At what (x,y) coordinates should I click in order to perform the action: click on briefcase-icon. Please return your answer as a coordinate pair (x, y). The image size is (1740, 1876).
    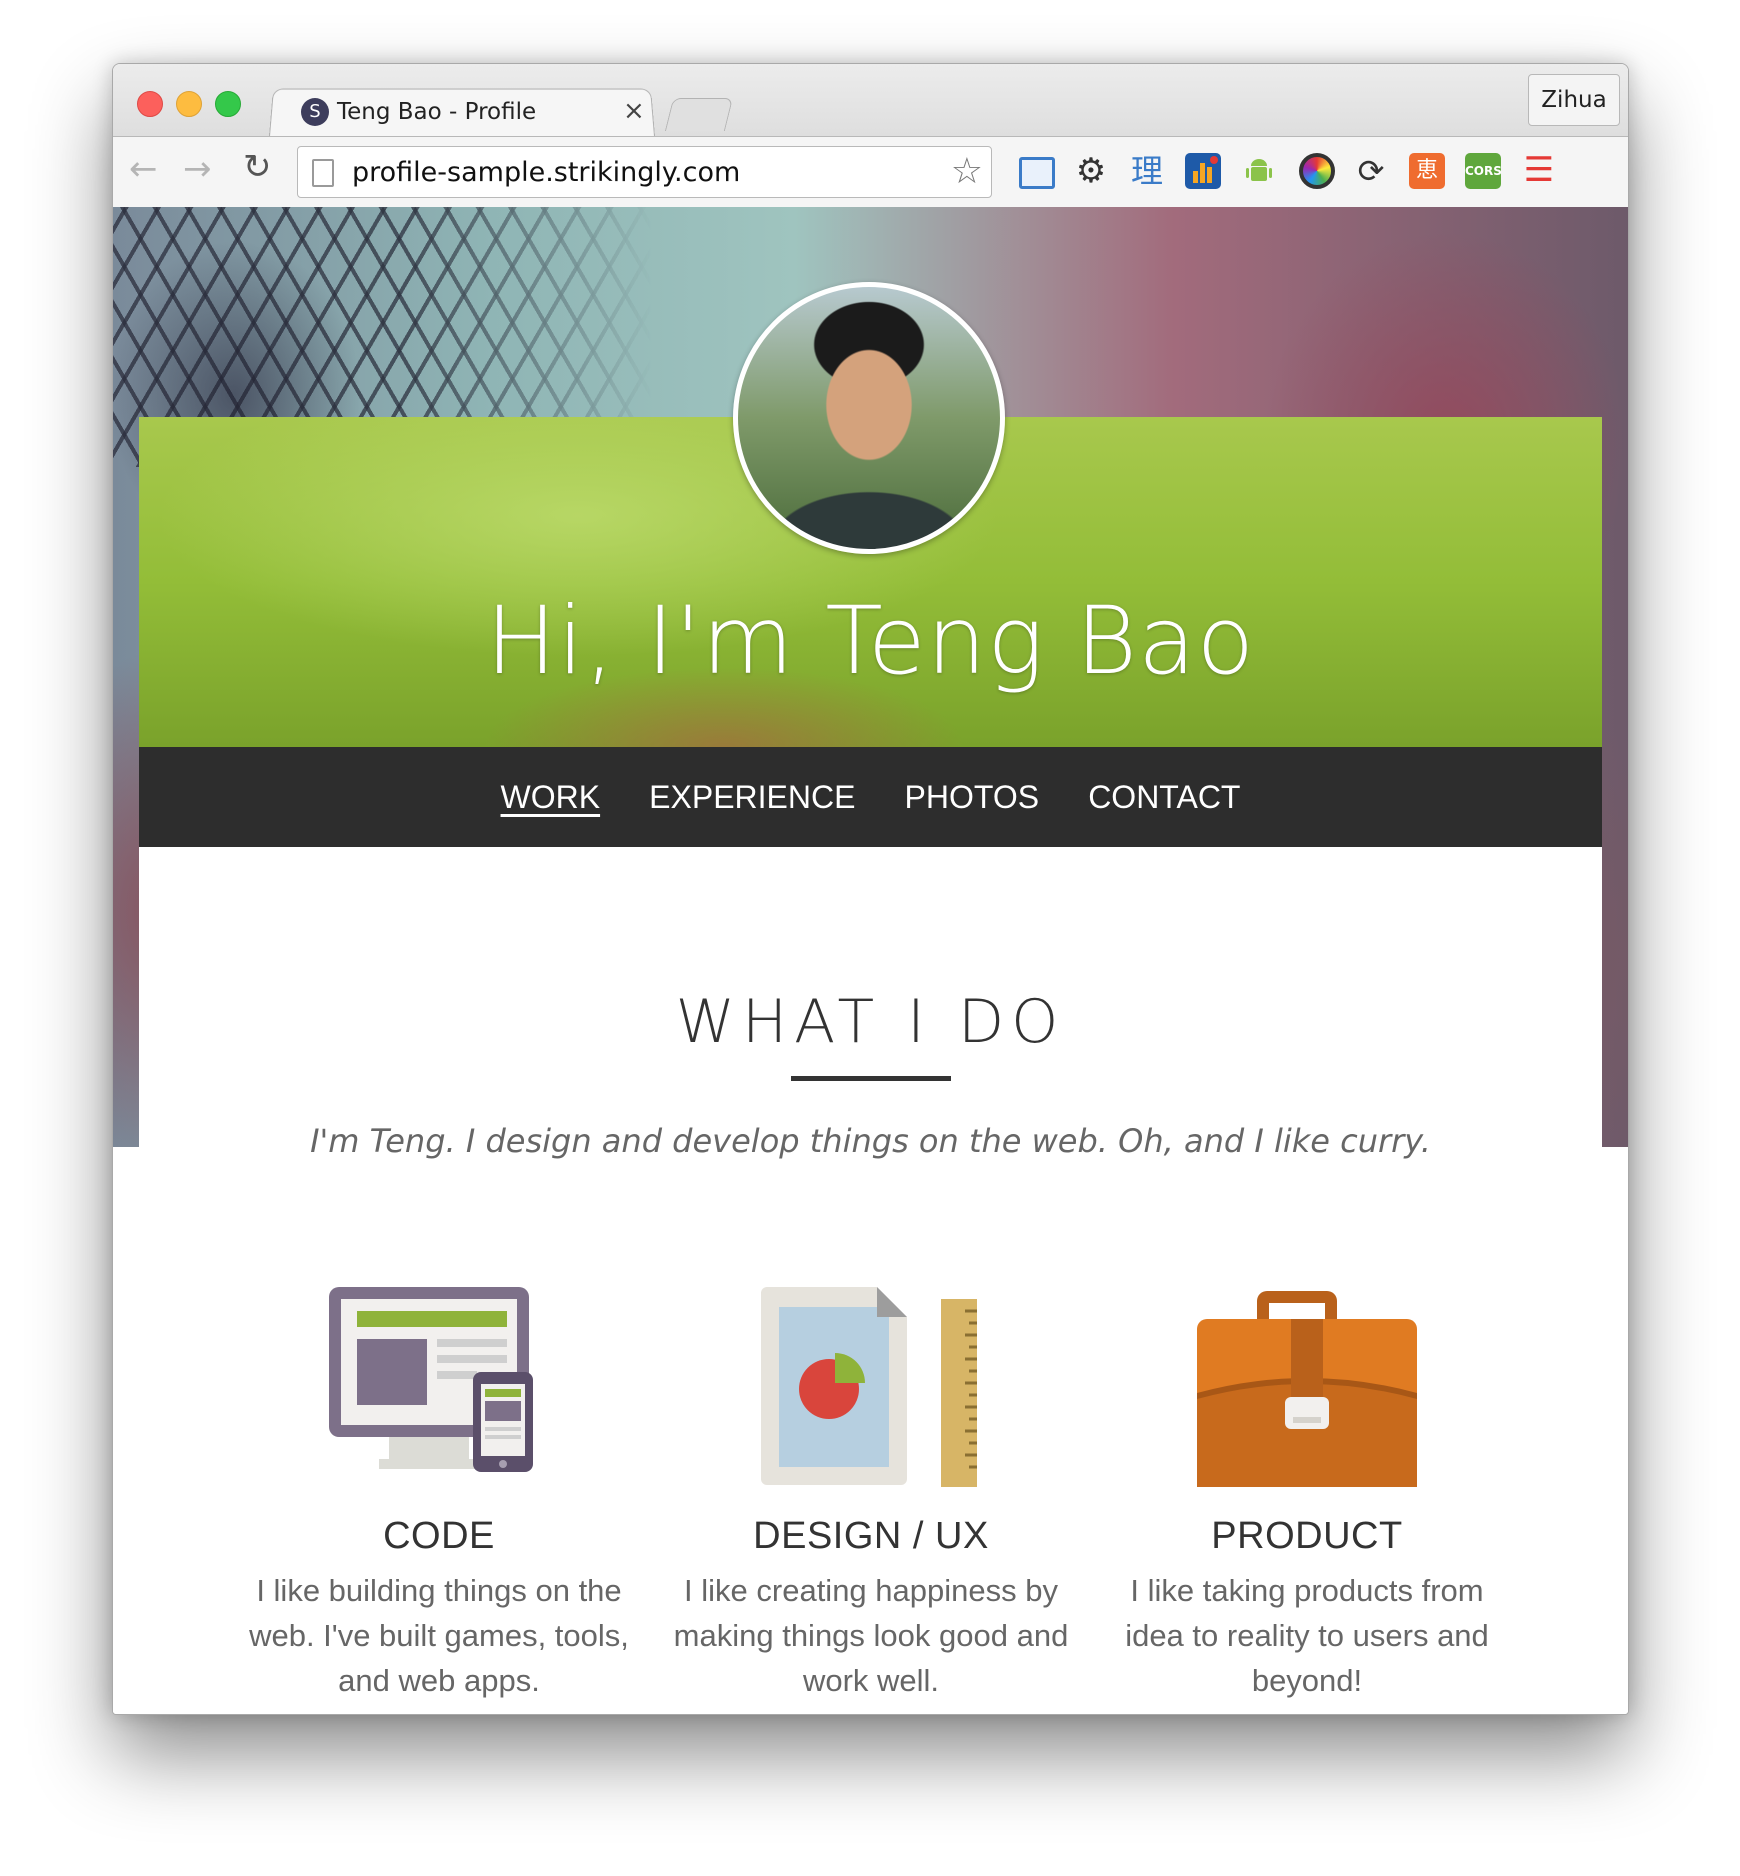
    Looking at the image, I should click on (1307, 1387).